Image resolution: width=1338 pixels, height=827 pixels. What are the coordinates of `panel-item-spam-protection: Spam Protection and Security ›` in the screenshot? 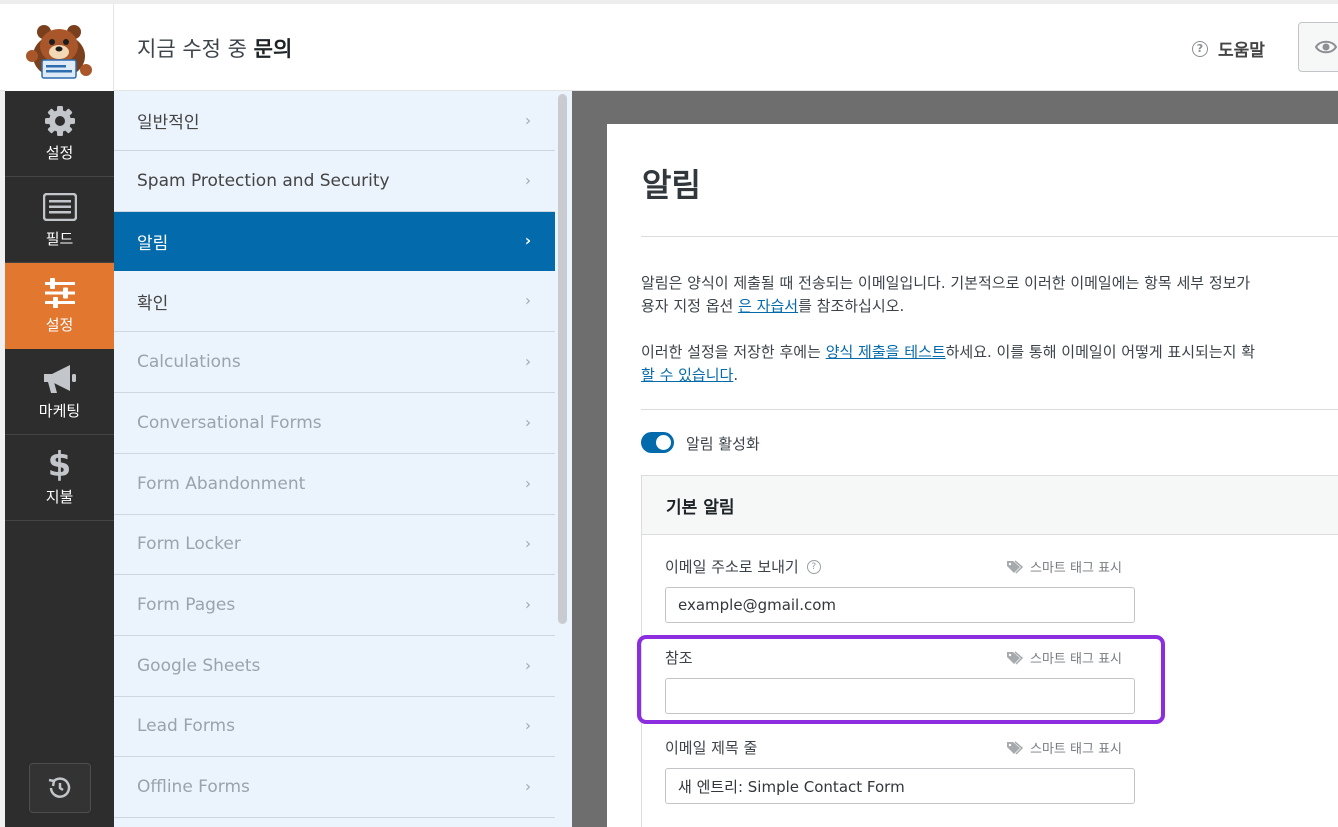 It's located at (334, 181).